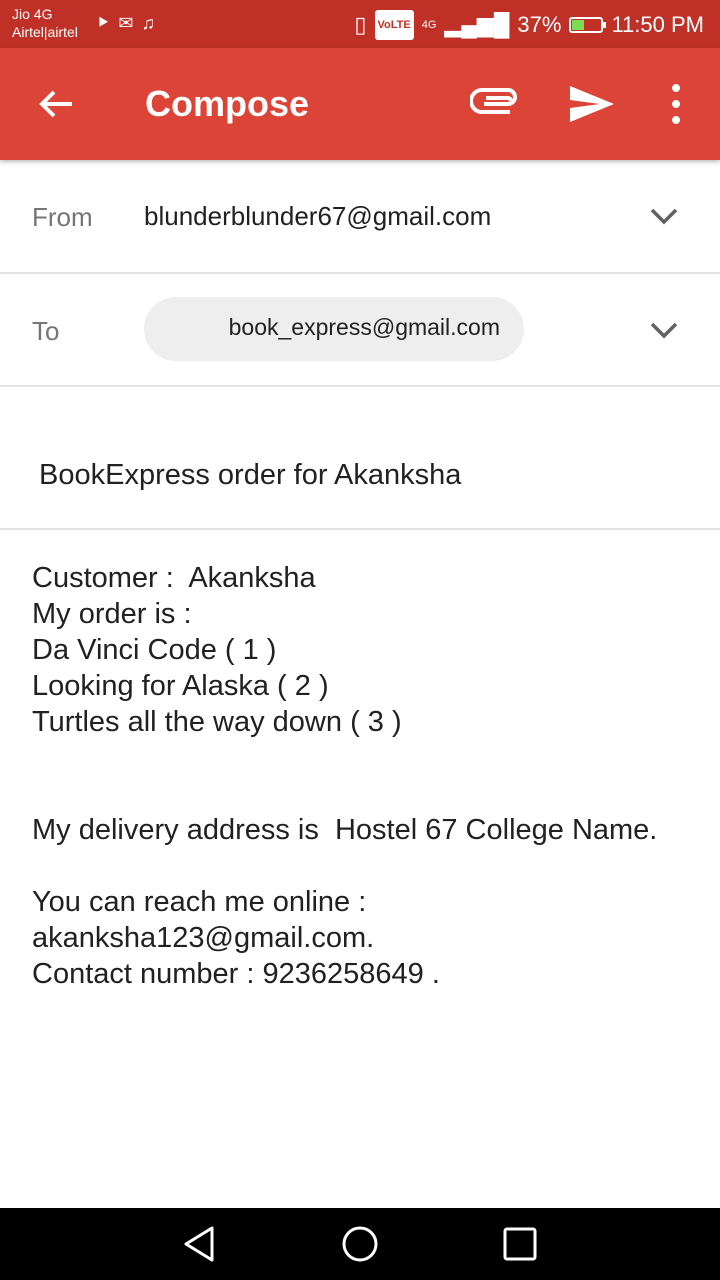  I want to click on send-icon, so click(592, 104).